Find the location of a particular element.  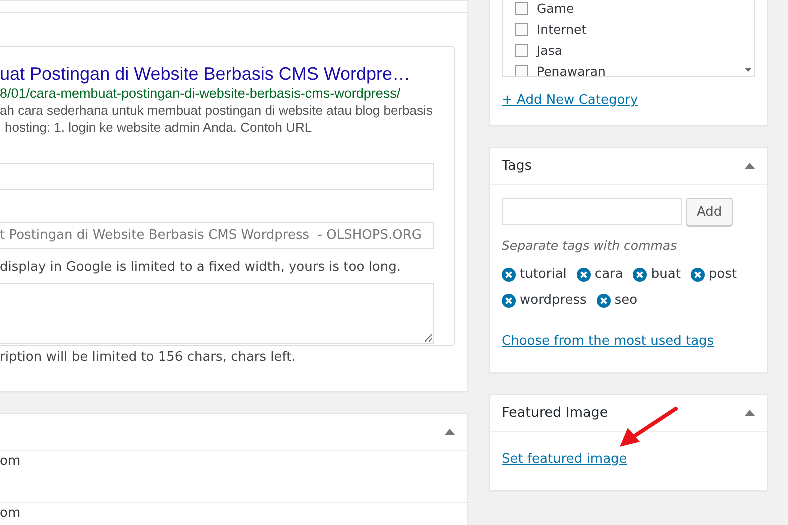

tag-label: wordpress is located at coordinates (553, 300).